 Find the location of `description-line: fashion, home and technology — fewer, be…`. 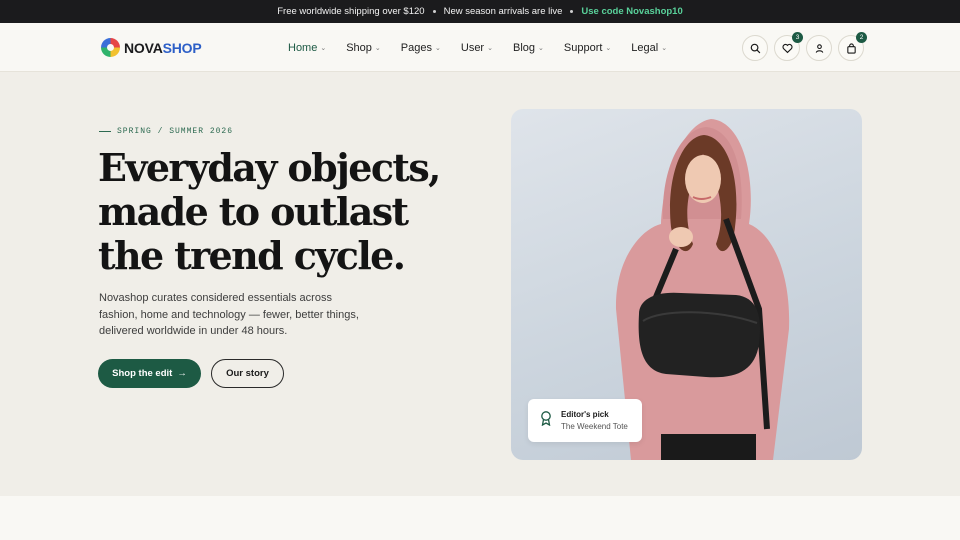

description-line: fashion, home and technology — fewer, be… is located at coordinates (229, 314).